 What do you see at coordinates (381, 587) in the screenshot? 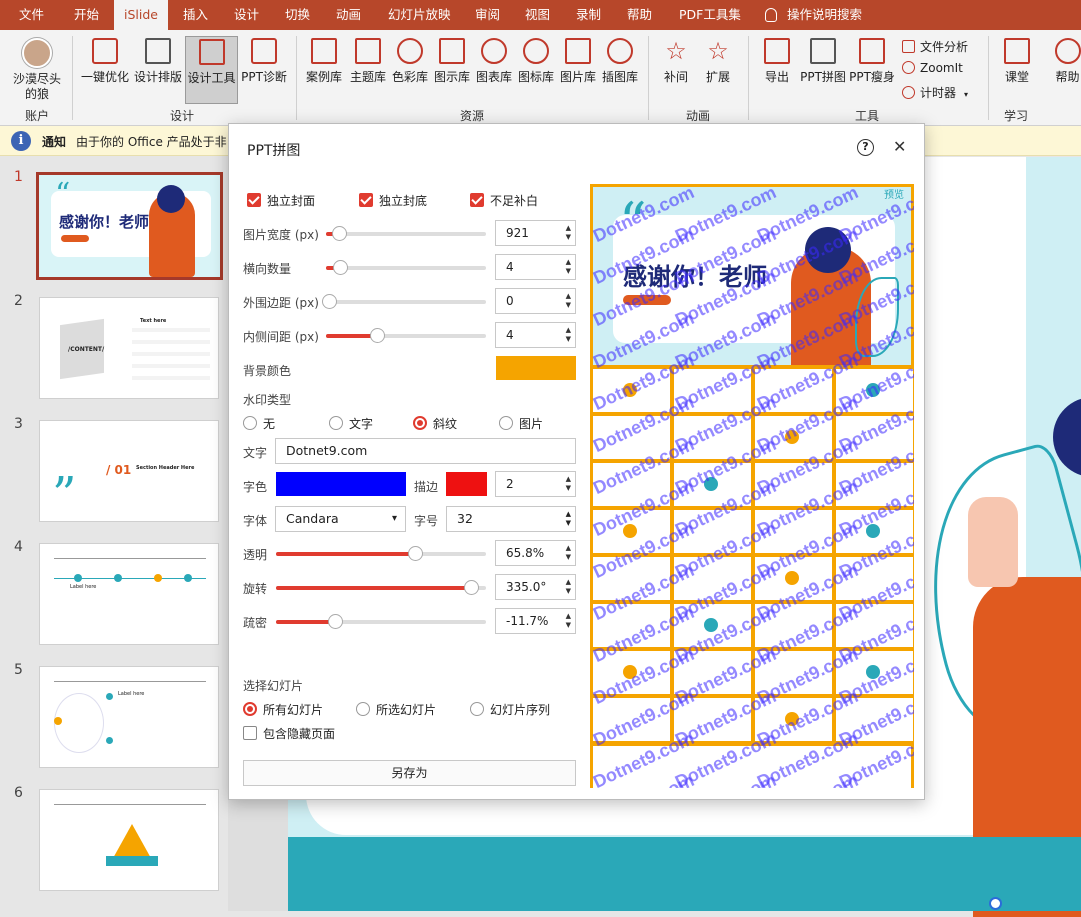
I see `rotate-slider` at bounding box center [381, 587].